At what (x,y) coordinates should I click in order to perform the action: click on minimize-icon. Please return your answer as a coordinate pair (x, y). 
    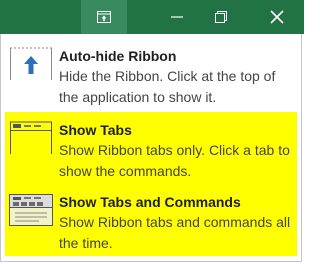
    Looking at the image, I should click on (177, 17).